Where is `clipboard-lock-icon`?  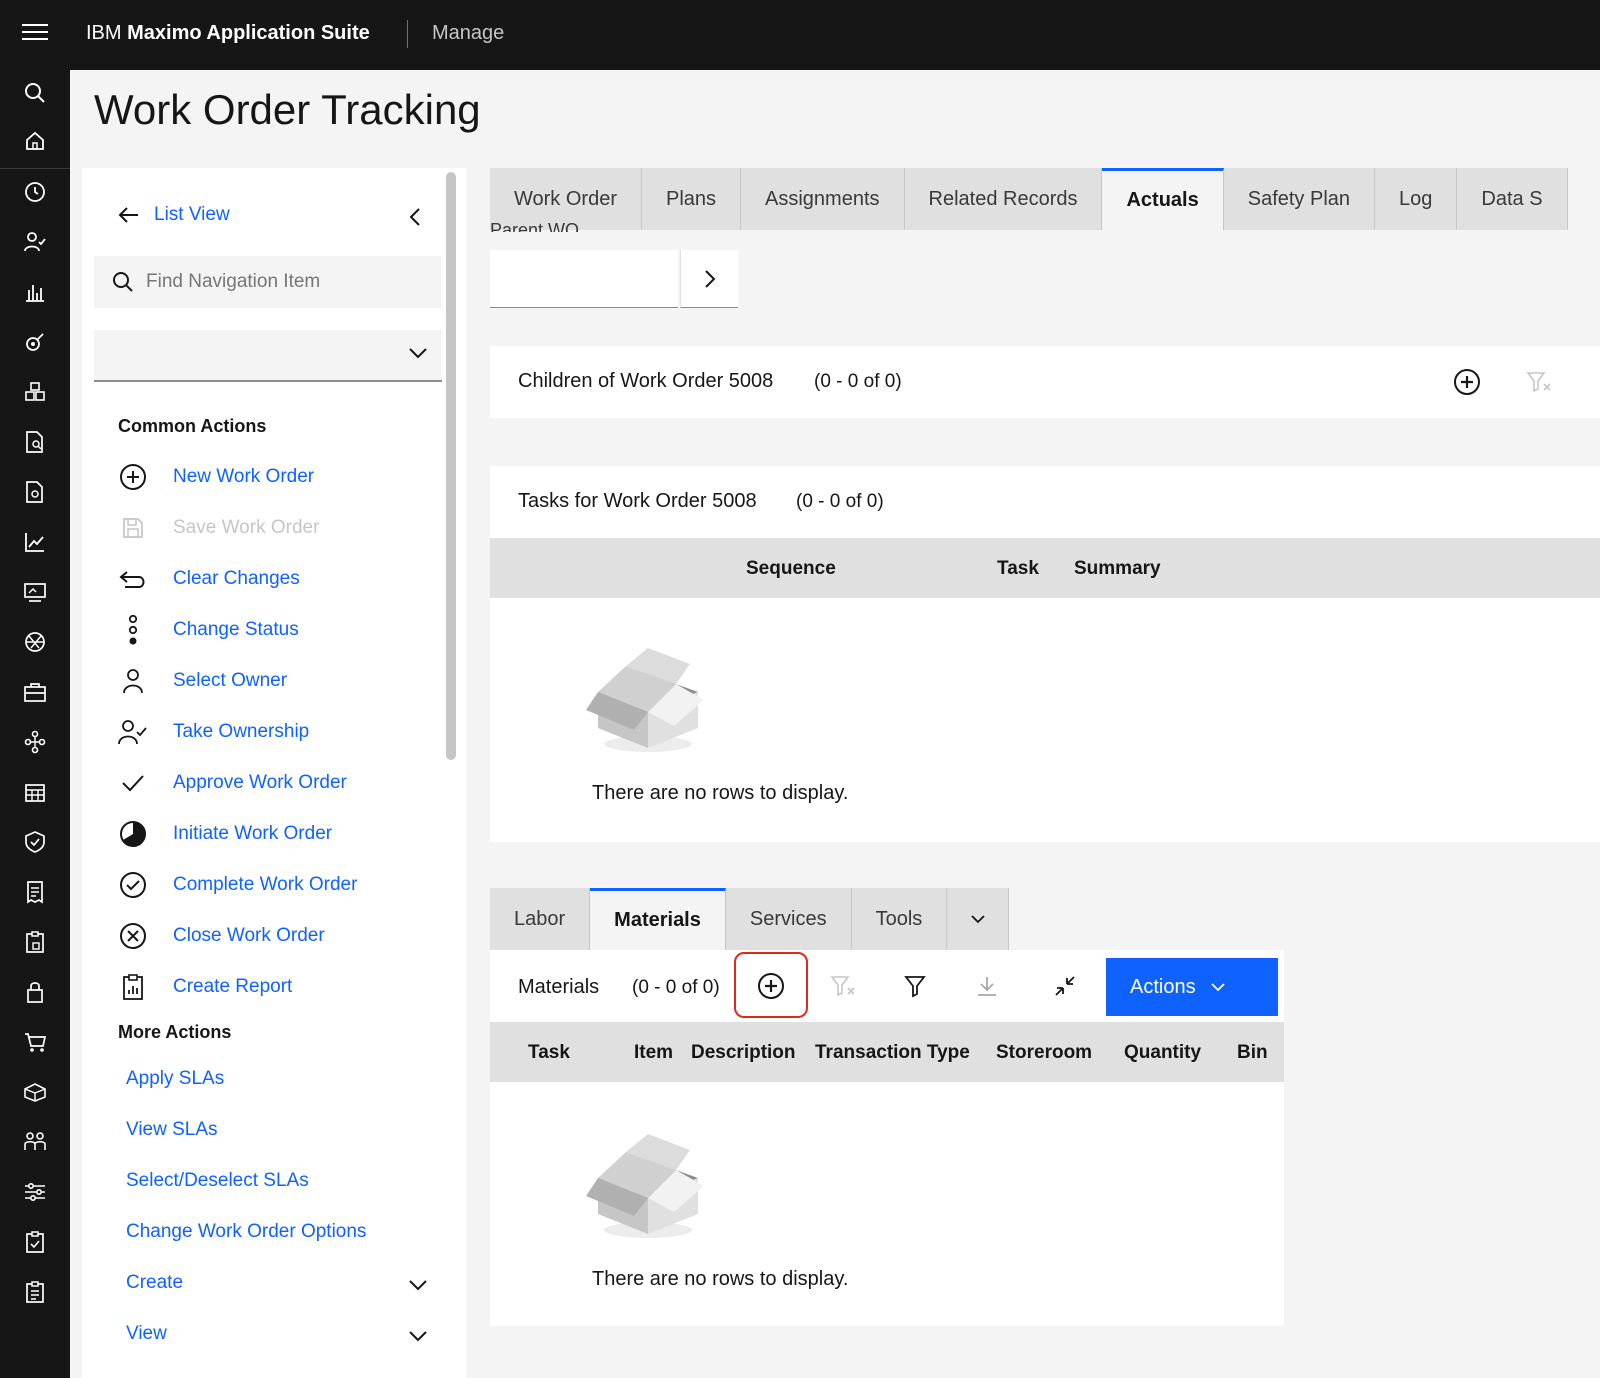 clipboard-lock-icon is located at coordinates (35, 942).